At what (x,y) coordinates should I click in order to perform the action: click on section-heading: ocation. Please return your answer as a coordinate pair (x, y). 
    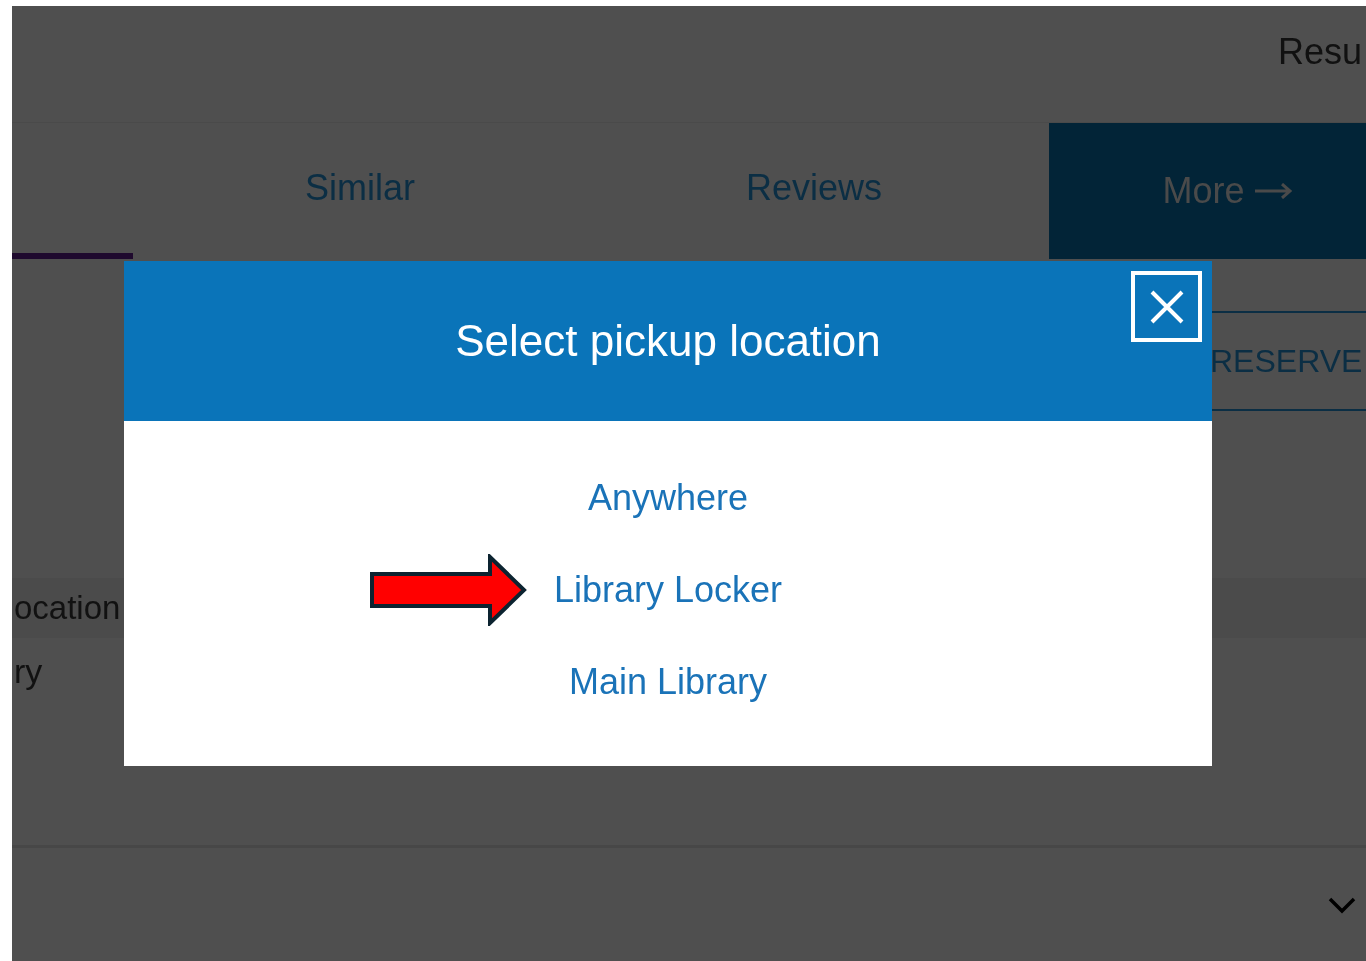
    Looking at the image, I should click on (67, 608).